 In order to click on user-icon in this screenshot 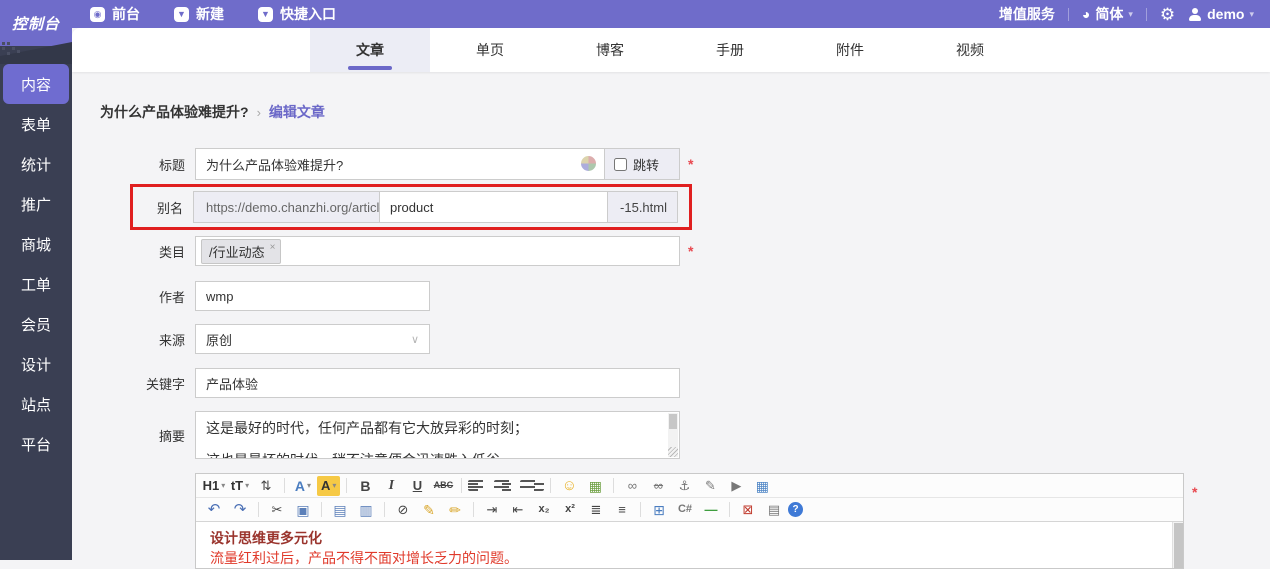, I will do `click(1195, 14)`.